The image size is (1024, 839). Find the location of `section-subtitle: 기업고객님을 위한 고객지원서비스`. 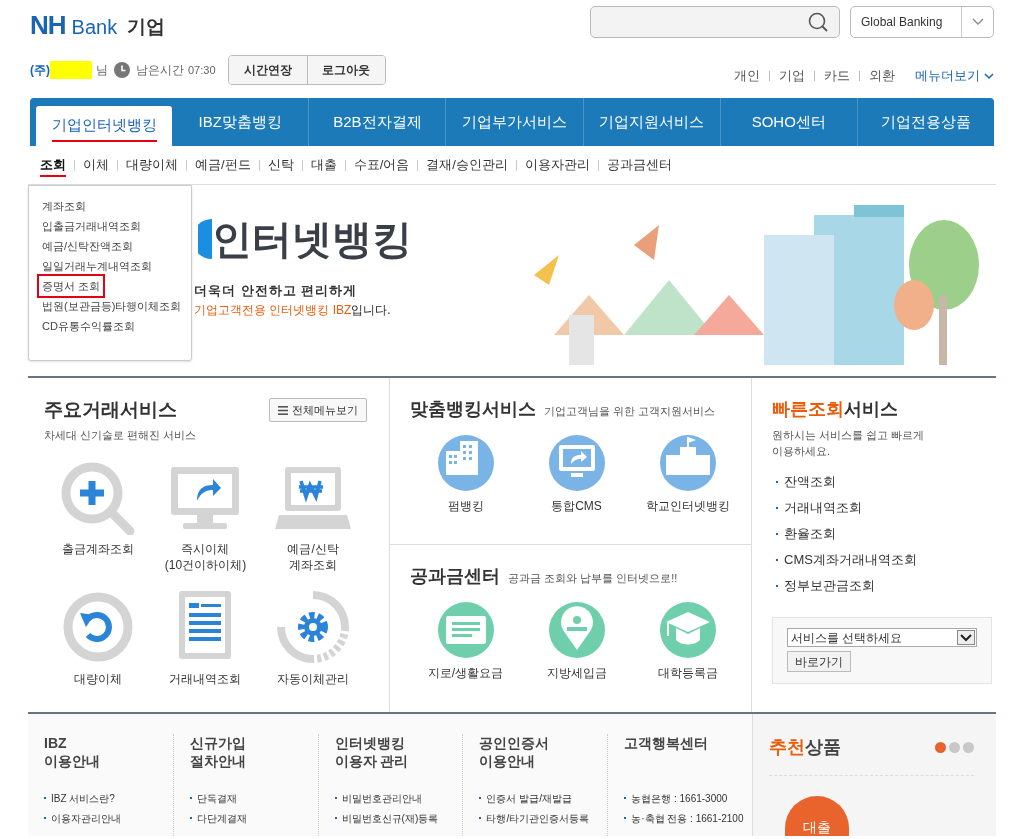

section-subtitle: 기업고객님을 위한 고객지원서비스 is located at coordinates (630, 411).